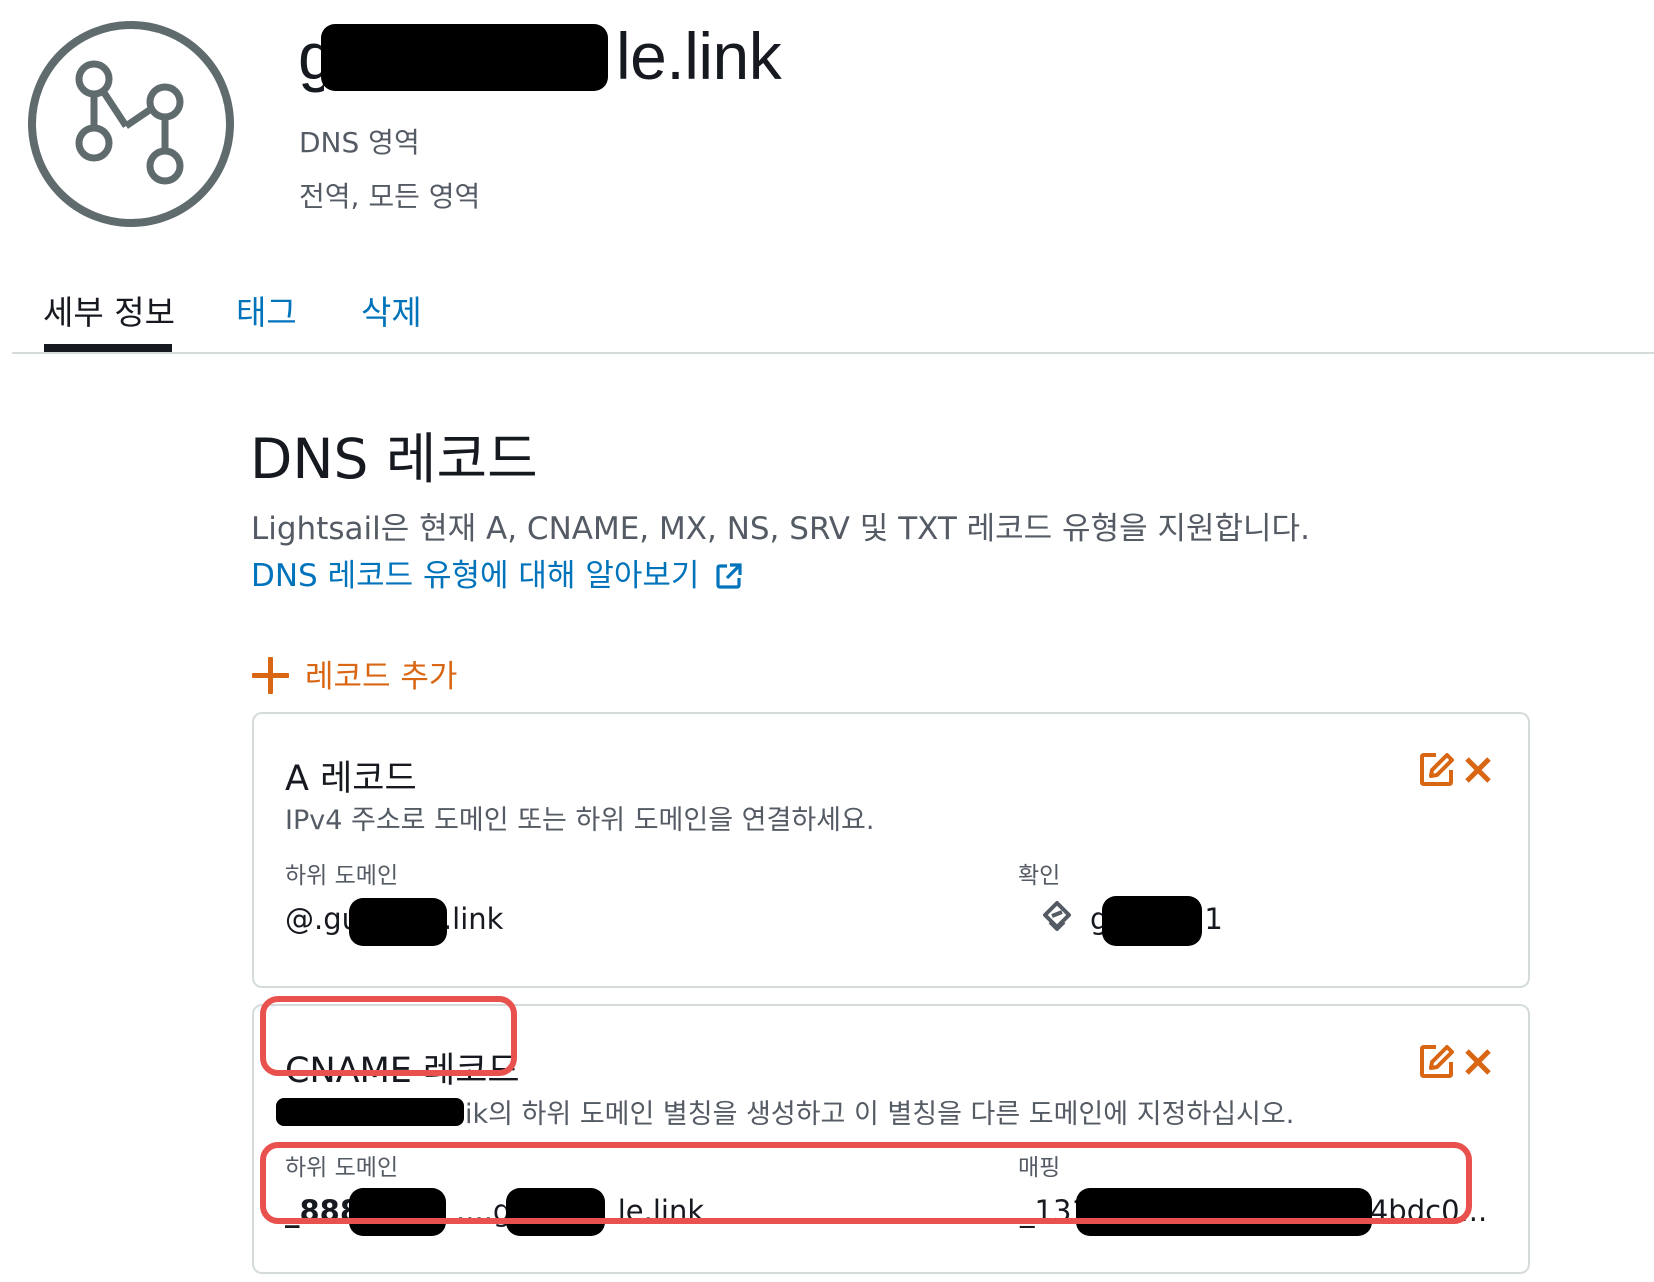 The width and height of the screenshot is (1654, 1282). I want to click on title-suffix: le.link, so click(699, 56).